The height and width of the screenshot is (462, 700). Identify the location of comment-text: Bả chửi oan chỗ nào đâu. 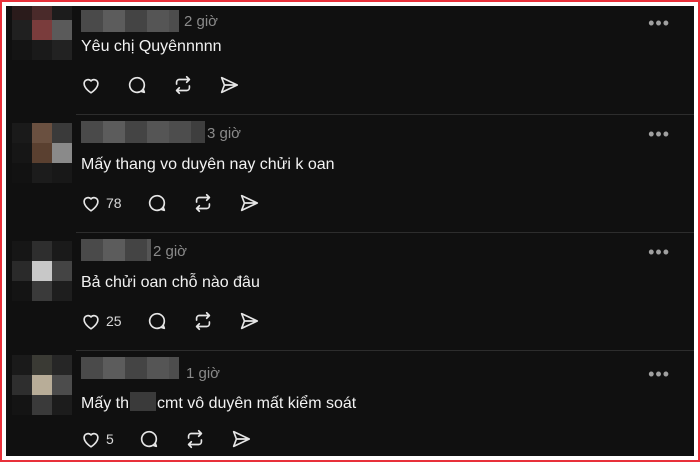
(170, 282).